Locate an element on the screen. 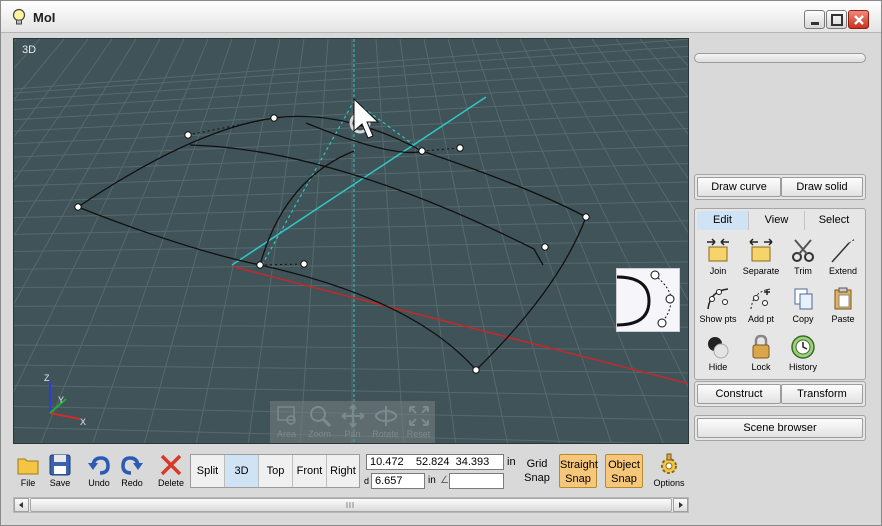 Image resolution: width=882 pixels, height=526 pixels. scroll-right-button is located at coordinates (680, 505).